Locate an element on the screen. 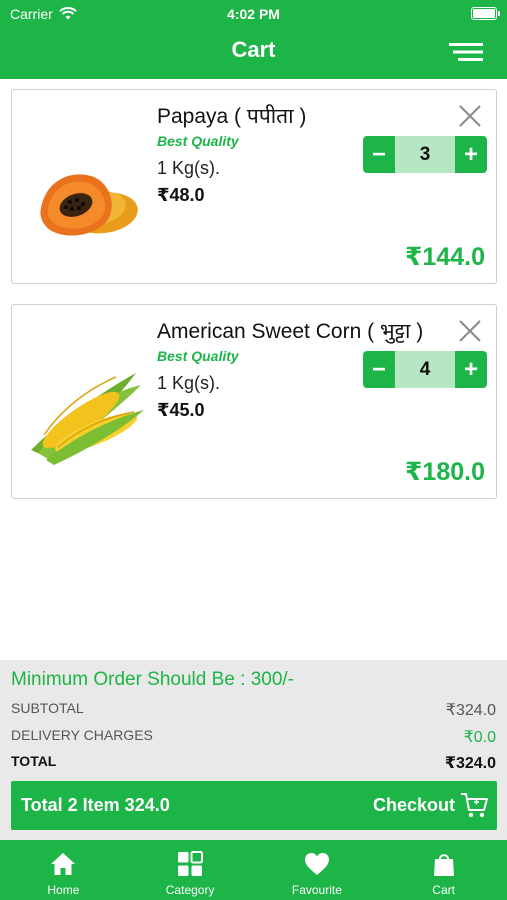 The height and width of the screenshot is (900, 507). tab-category: Category is located at coordinates (190, 870).